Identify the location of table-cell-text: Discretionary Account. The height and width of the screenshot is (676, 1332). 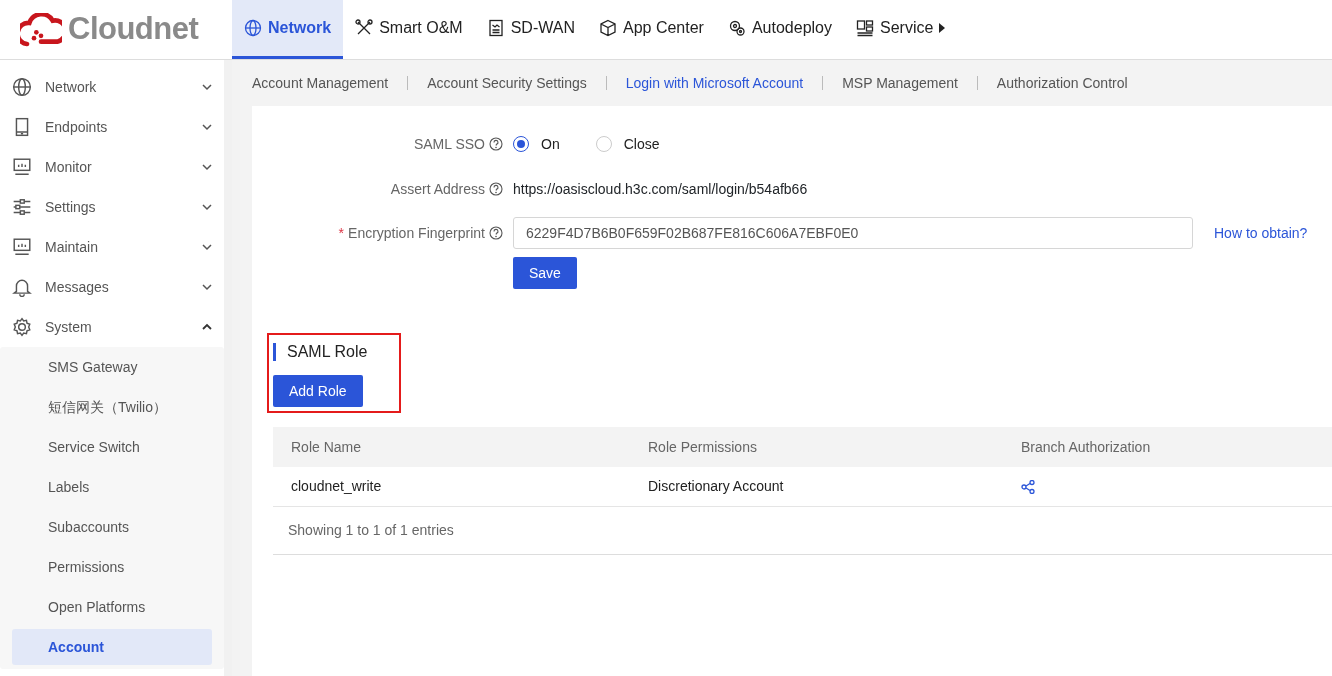
(716, 486).